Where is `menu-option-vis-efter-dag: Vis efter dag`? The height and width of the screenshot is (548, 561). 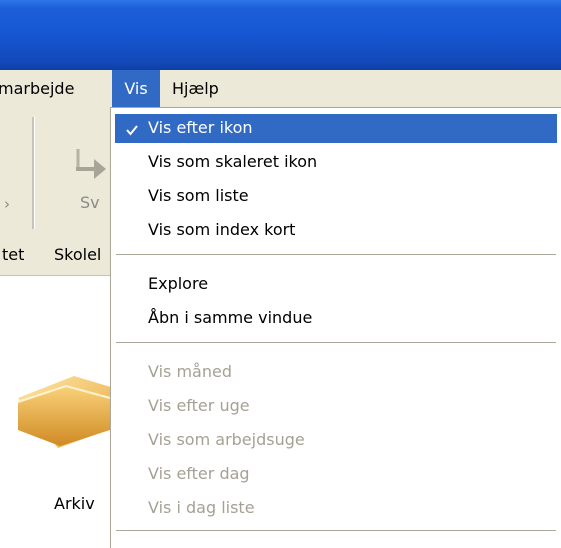
menu-option-vis-efter-dag: Vis efter dag is located at coordinates (336, 474).